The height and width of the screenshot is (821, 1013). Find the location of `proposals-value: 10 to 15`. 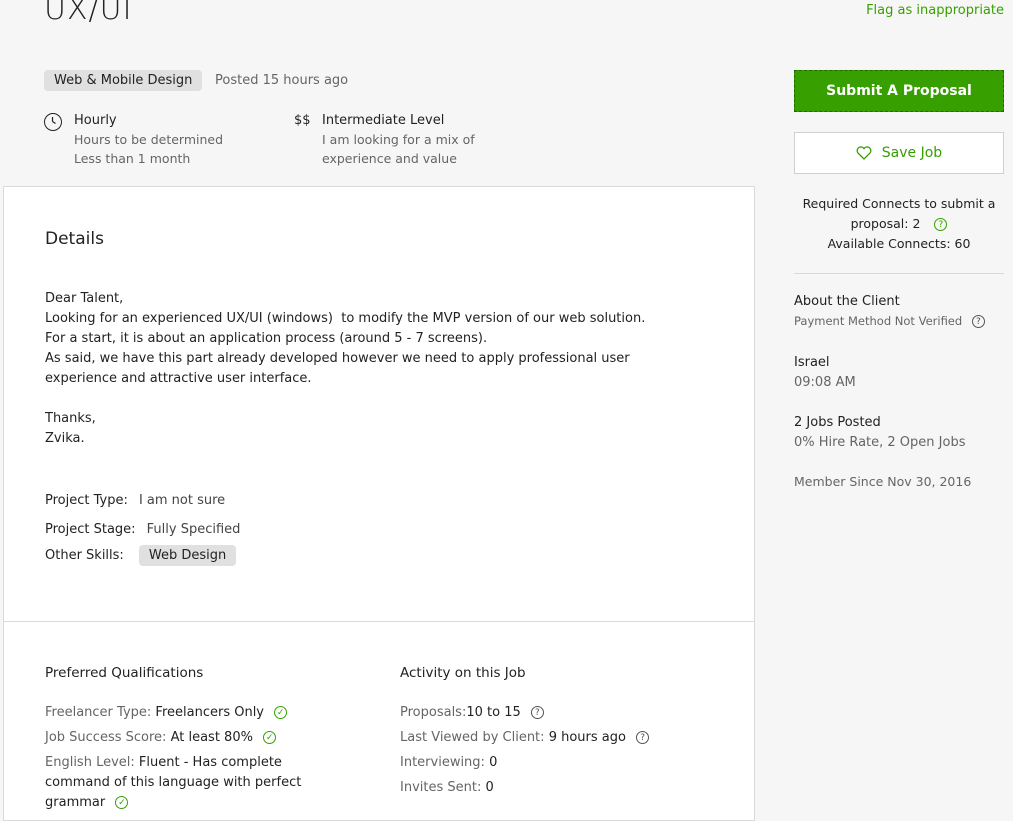

proposals-value: 10 to 15 is located at coordinates (493, 712).